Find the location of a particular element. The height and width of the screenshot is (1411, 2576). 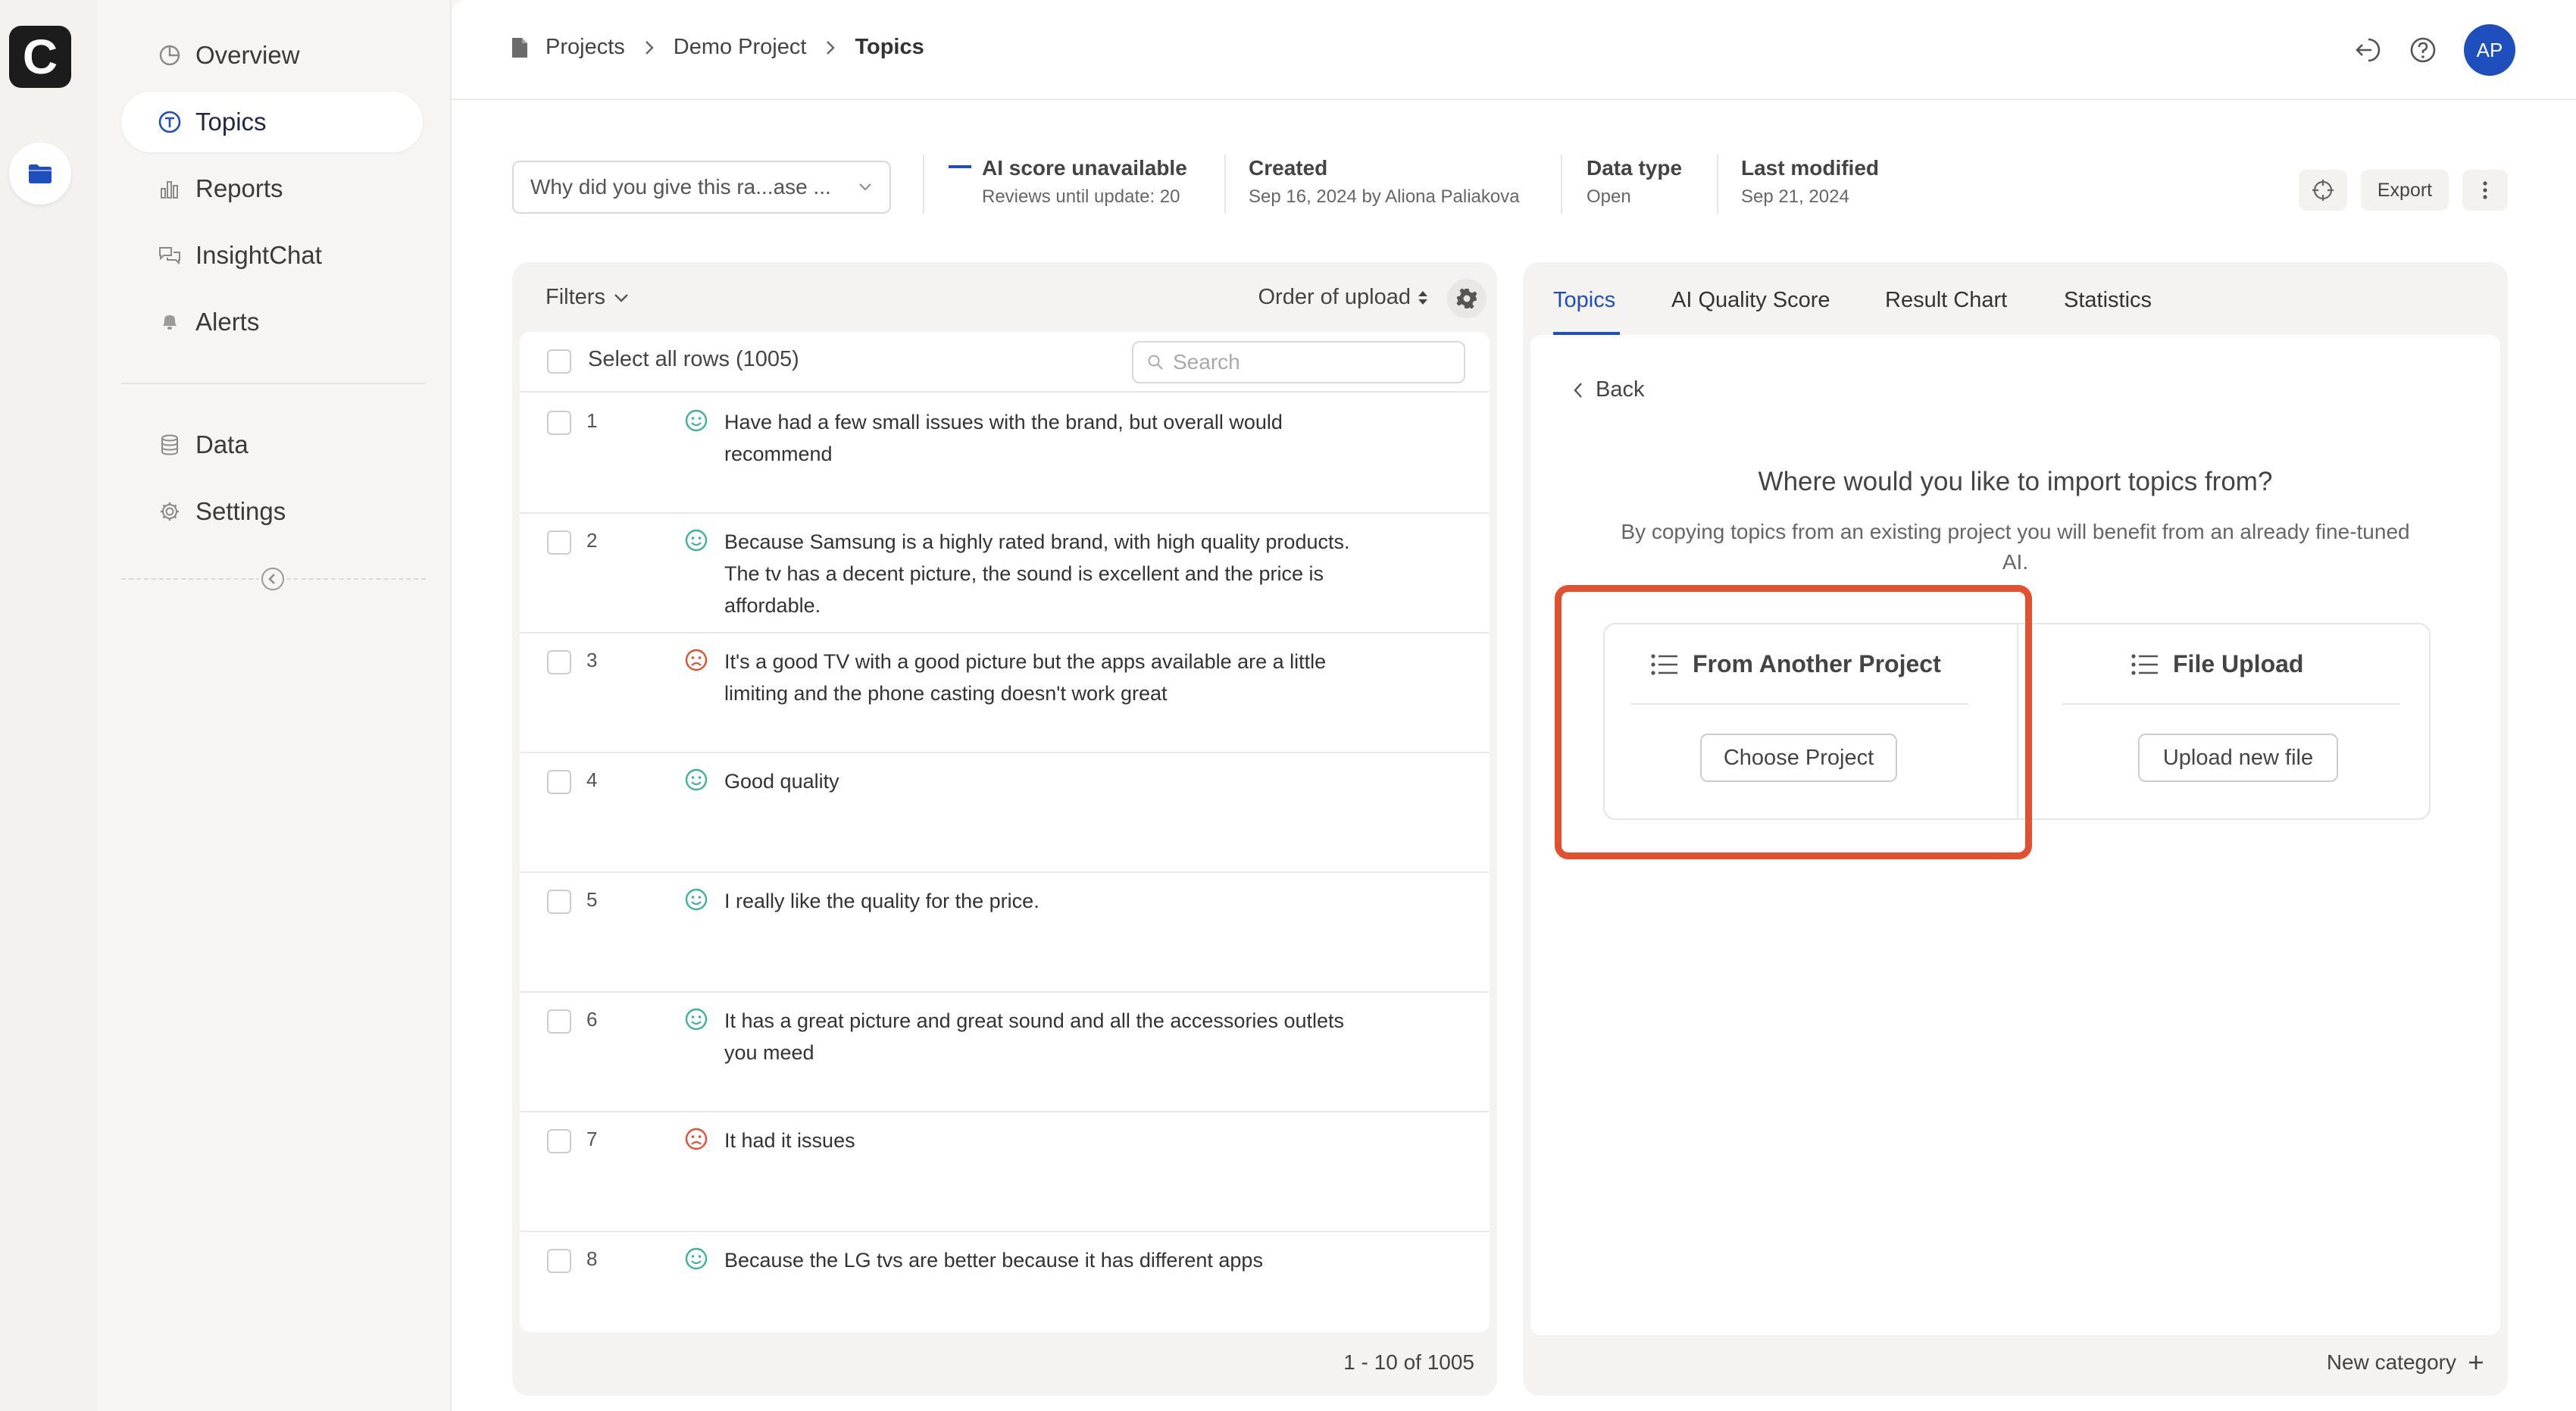

tab-statistics: Statistics is located at coordinates (2108, 300).